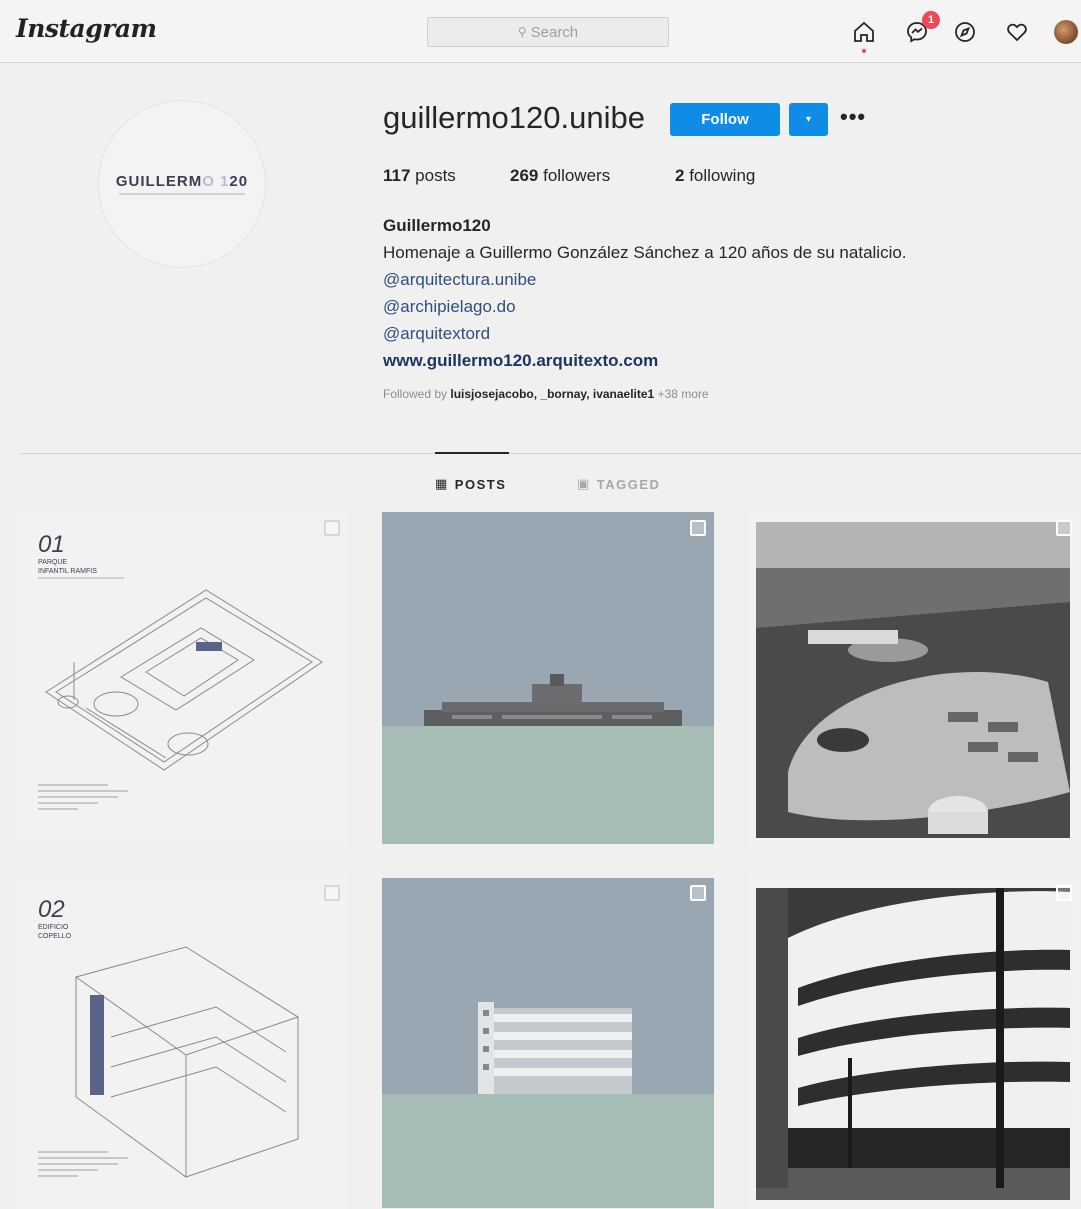 This screenshot has height=1209, width=1081. Describe the element at coordinates (470, 484) in the screenshot. I see `tab-posts: ▦ POSTS` at that location.